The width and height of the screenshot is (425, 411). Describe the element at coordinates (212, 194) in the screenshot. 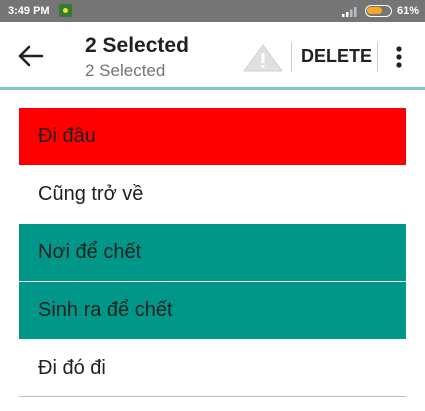

I see `list-item: Cũng trở về` at that location.